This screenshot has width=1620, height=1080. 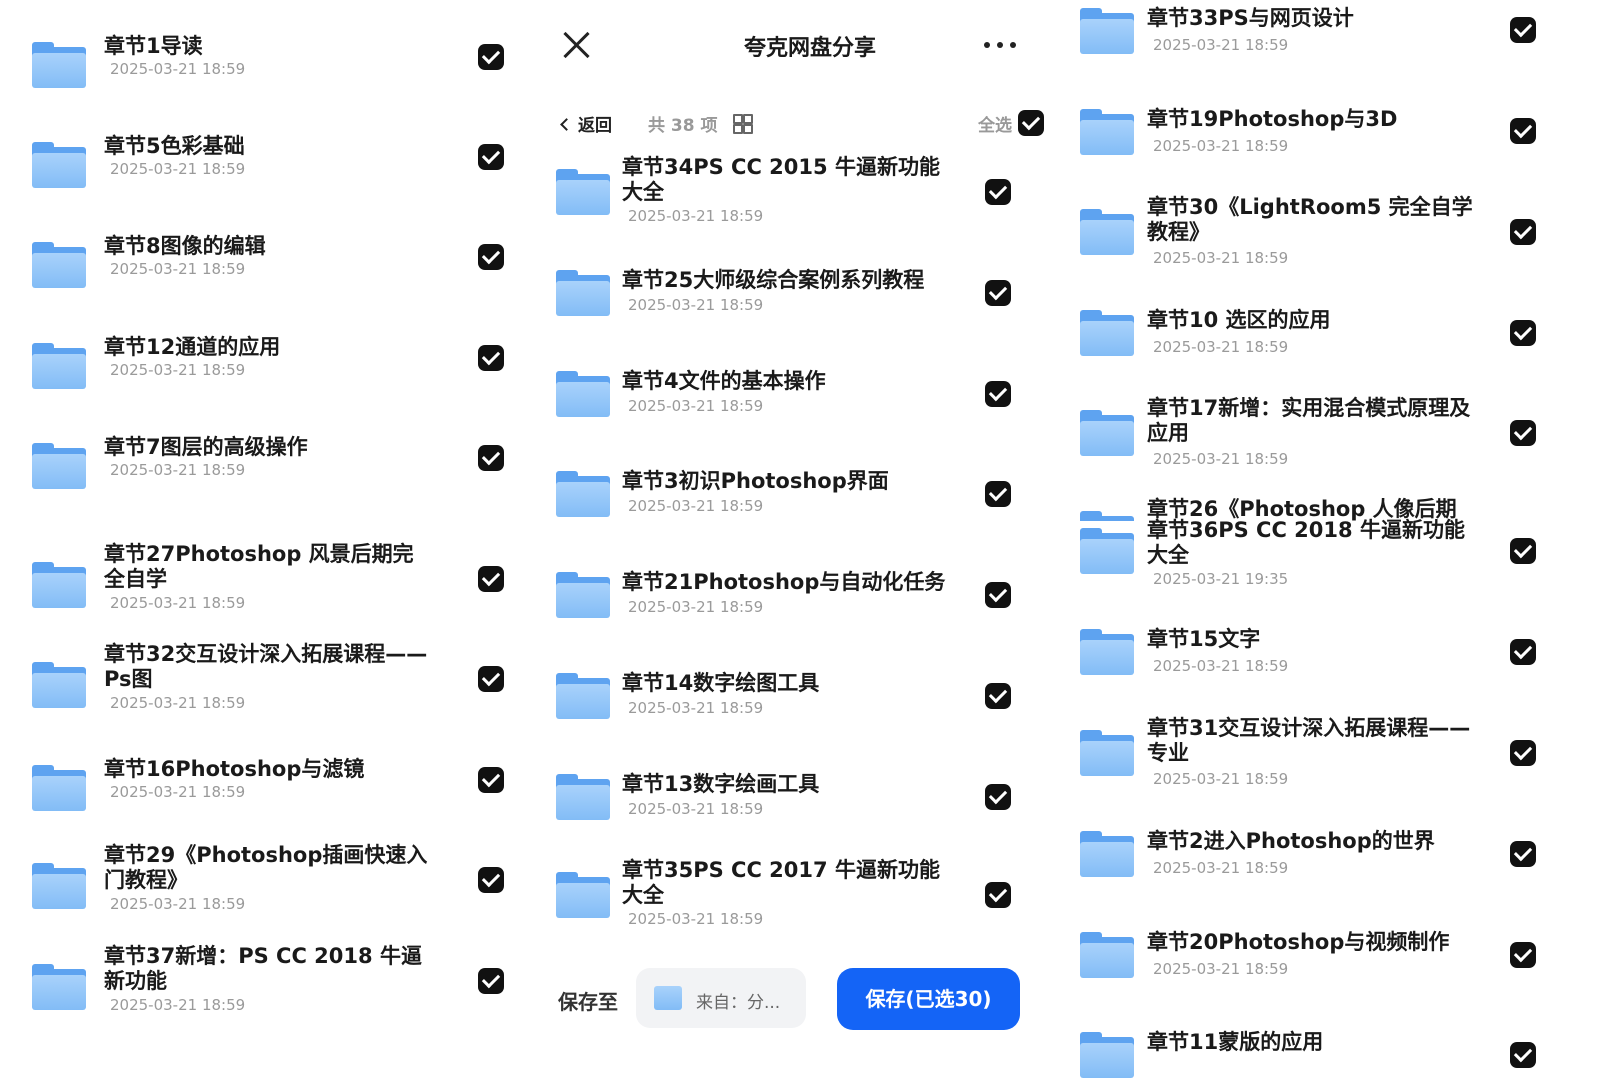 What do you see at coordinates (809, 48) in the screenshot?
I see `page-title: 夸克网盘分享` at bounding box center [809, 48].